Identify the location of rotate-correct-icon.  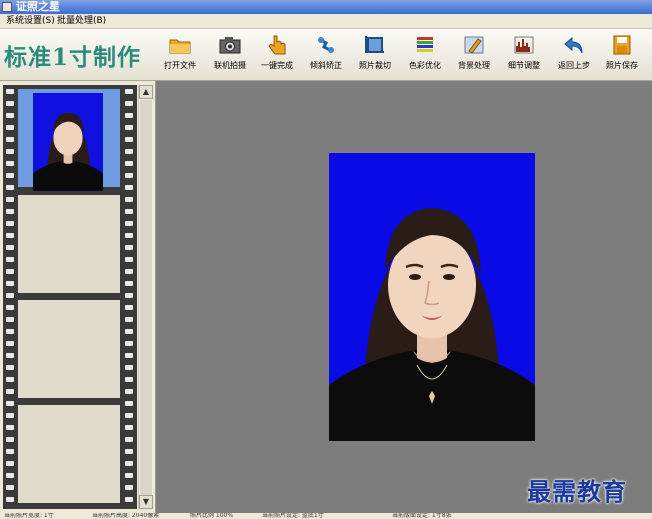
(326, 45).